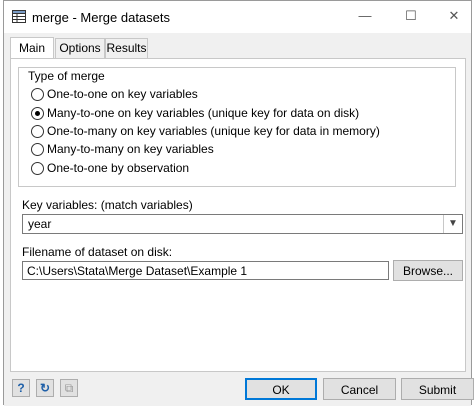 This screenshot has height=408, width=474. What do you see at coordinates (40, 224) in the screenshot?
I see `key-variables-value: year` at bounding box center [40, 224].